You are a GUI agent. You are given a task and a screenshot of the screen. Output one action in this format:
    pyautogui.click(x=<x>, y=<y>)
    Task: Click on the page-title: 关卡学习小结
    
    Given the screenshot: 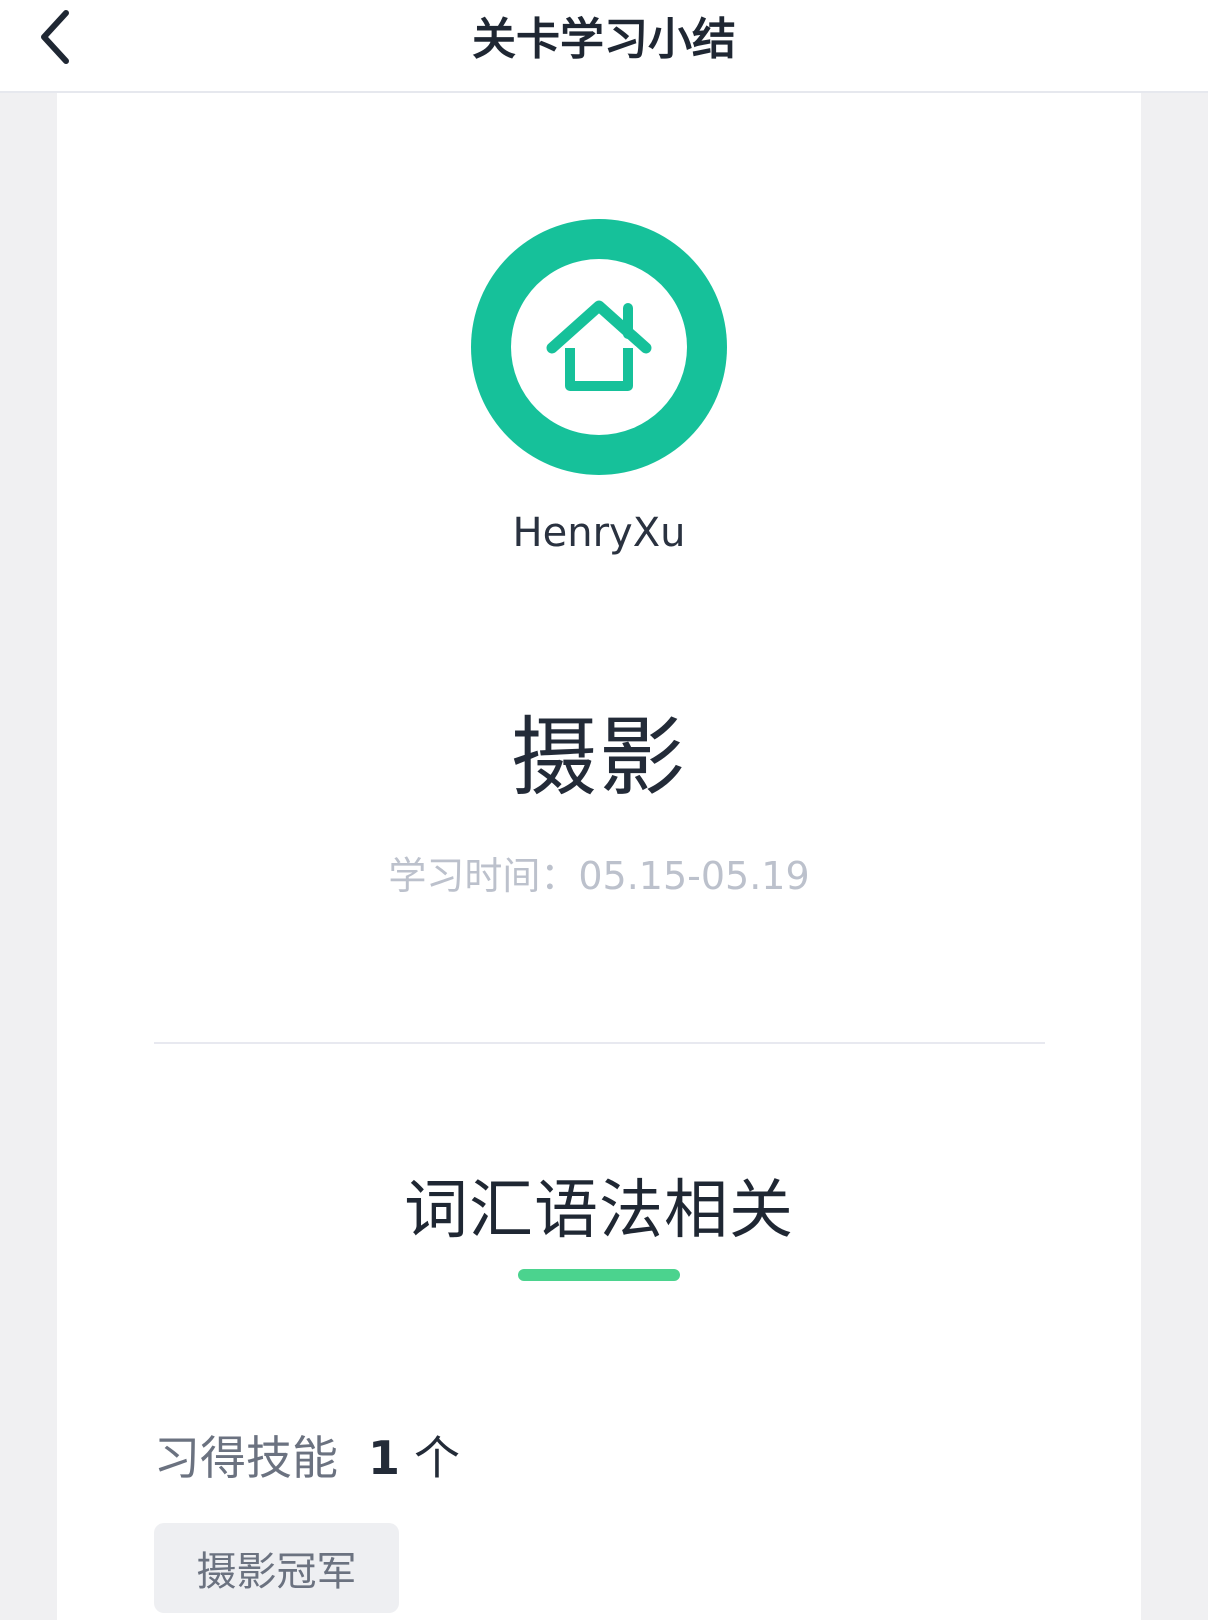 What is the action you would take?
    pyautogui.click(x=604, y=39)
    